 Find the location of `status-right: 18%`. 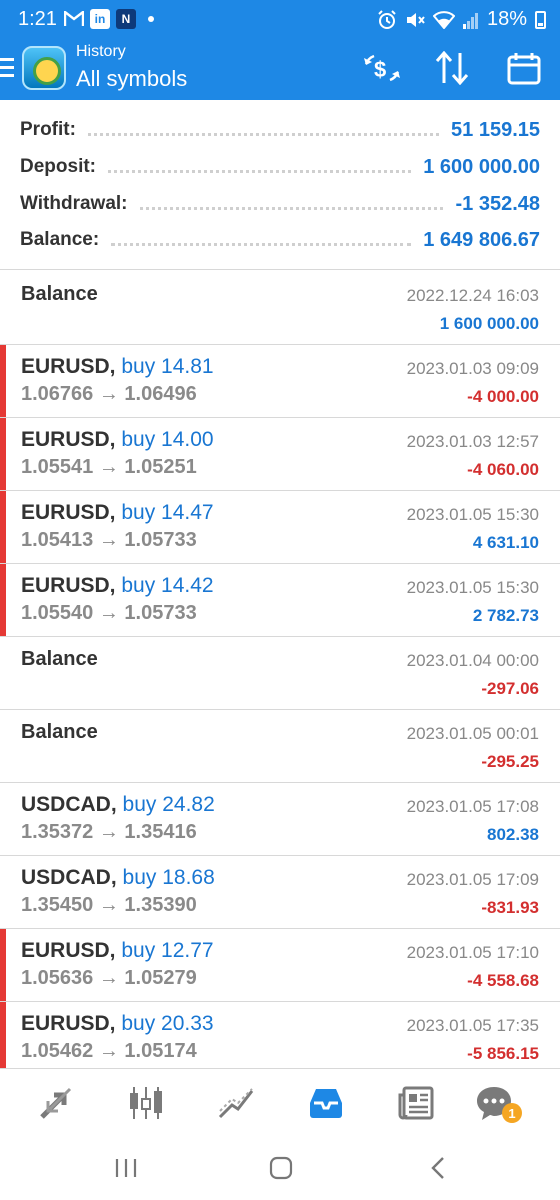

status-right: 18% is located at coordinates (461, 19).